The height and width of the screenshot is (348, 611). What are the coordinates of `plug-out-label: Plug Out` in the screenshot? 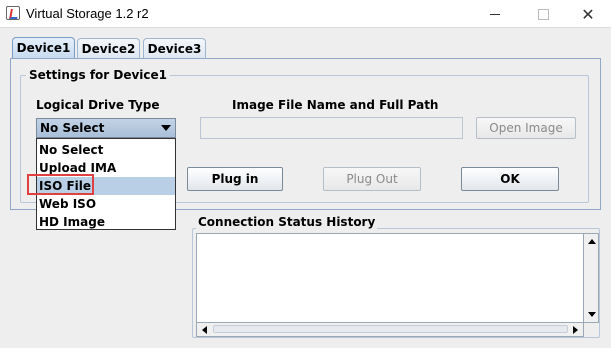 It's located at (372, 179).